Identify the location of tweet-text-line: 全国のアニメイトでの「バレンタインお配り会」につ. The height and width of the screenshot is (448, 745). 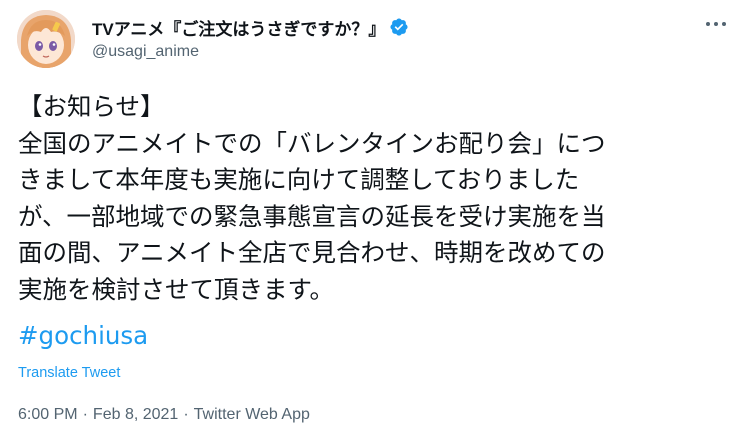
(312, 143).